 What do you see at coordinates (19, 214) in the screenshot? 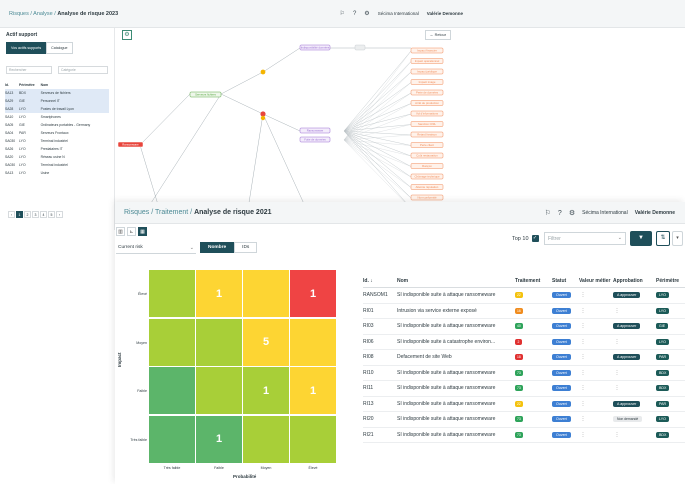
I see `page-button: 1` at bounding box center [19, 214].